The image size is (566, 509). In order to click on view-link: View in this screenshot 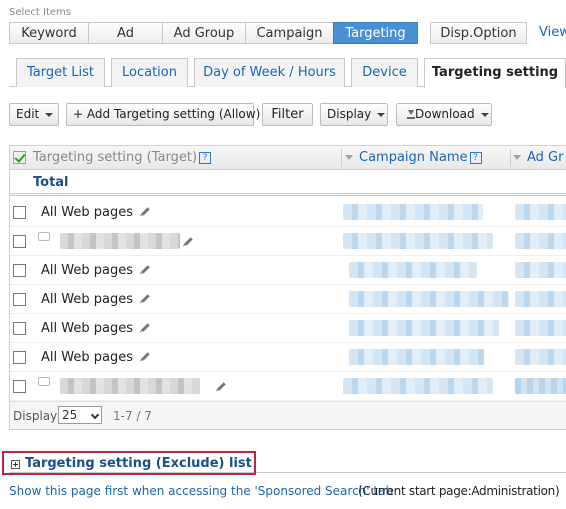, I will do `click(552, 32)`.